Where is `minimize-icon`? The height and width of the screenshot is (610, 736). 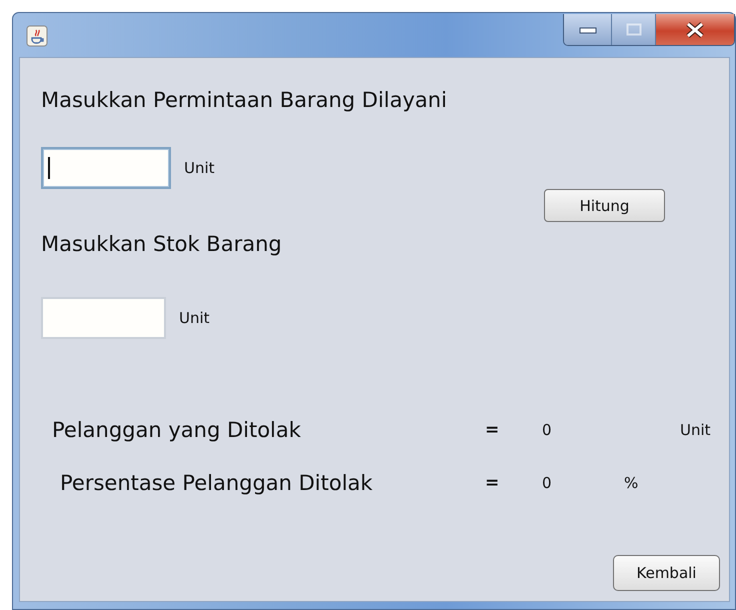 minimize-icon is located at coordinates (587, 30).